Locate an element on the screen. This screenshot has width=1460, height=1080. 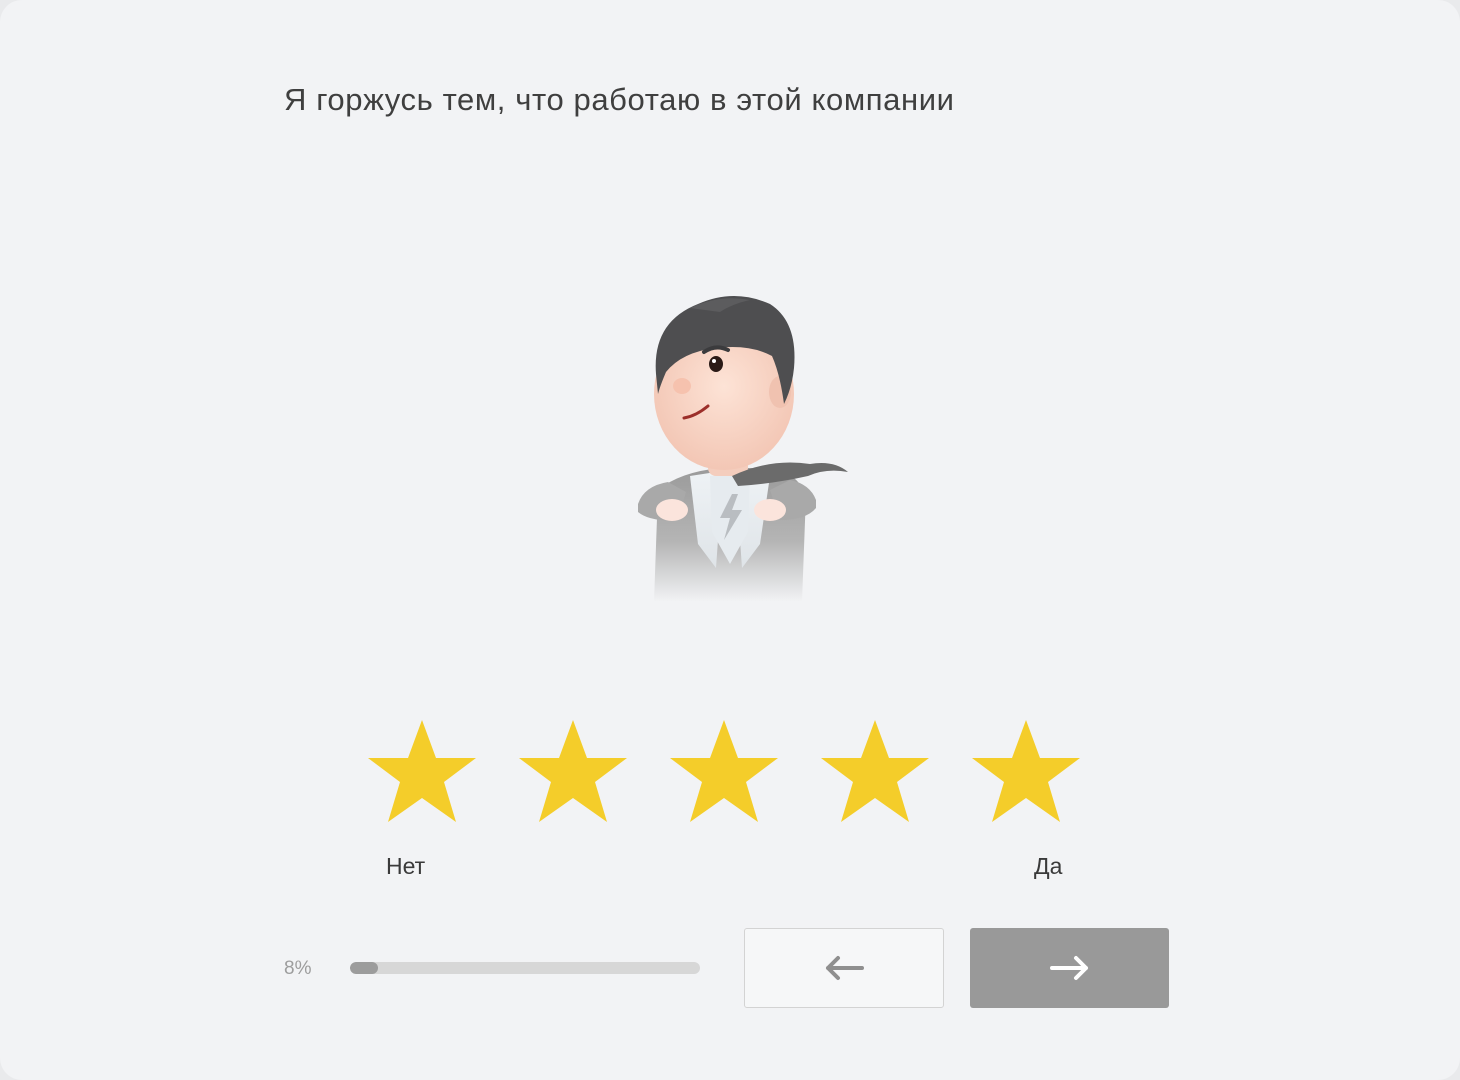
progress-percent: 8% is located at coordinates (298, 968).